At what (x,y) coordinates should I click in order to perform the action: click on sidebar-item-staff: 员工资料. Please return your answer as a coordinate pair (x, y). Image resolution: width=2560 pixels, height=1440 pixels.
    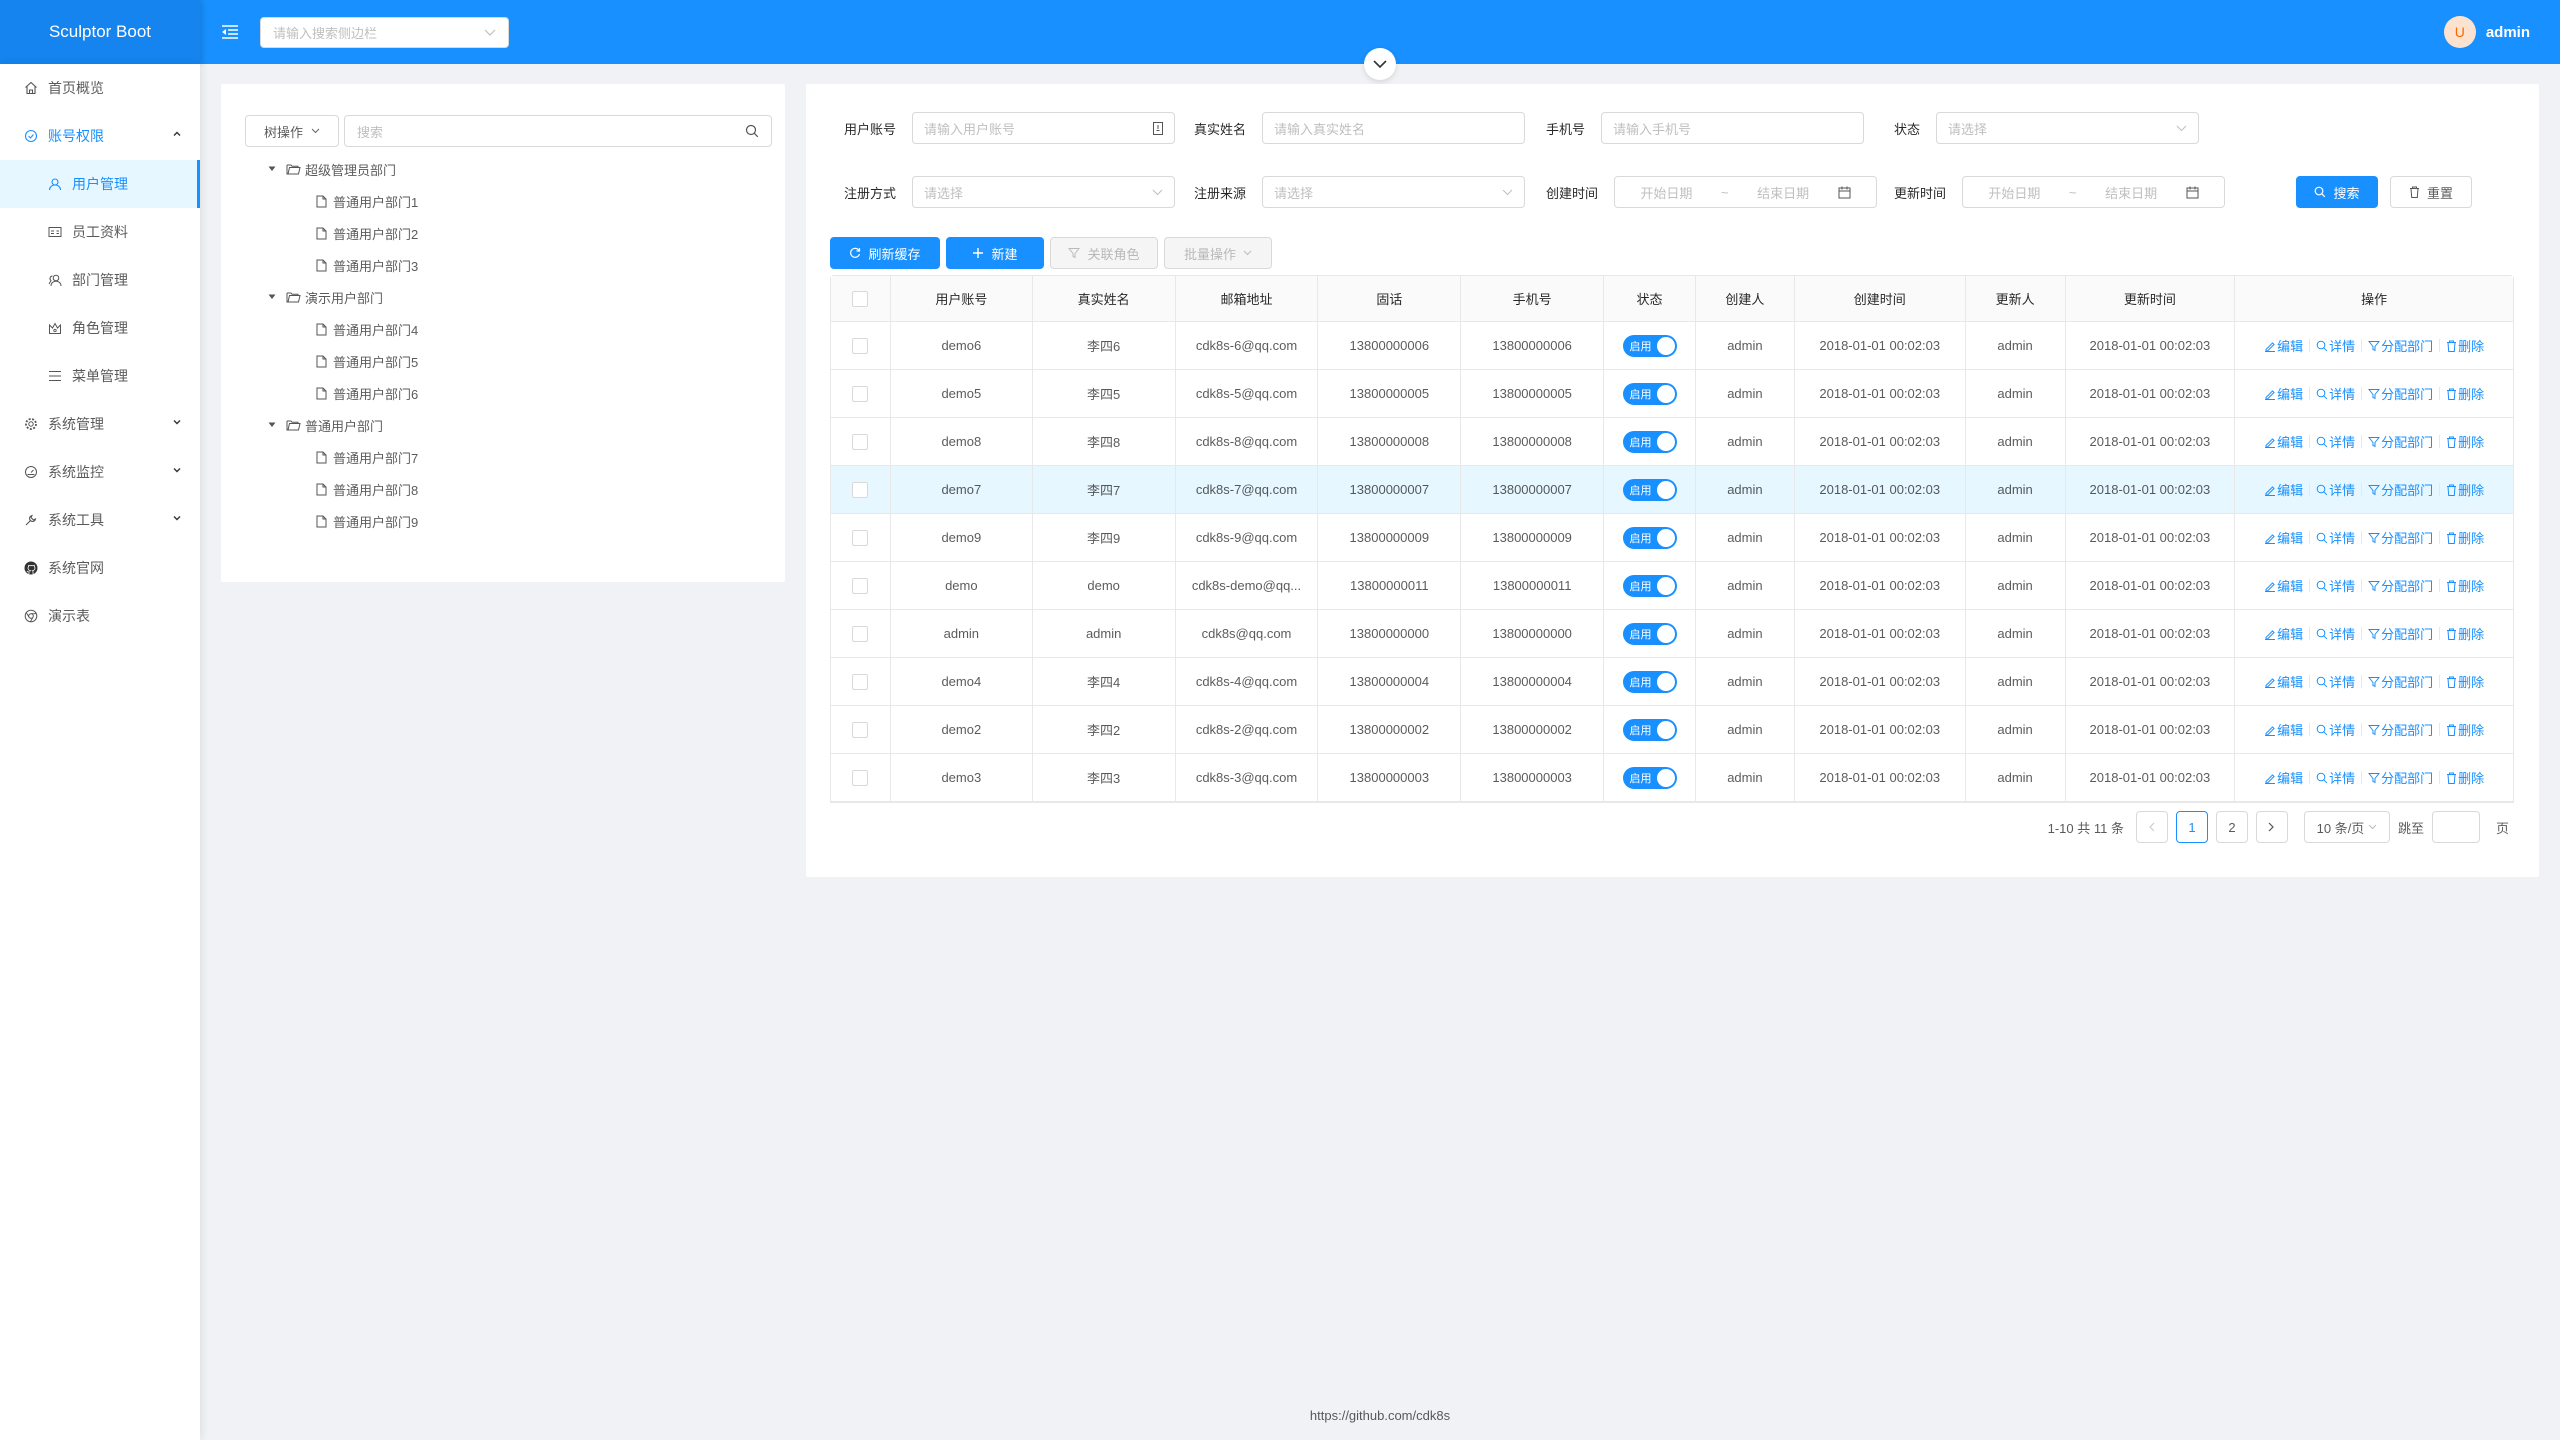
    Looking at the image, I should click on (100, 232).